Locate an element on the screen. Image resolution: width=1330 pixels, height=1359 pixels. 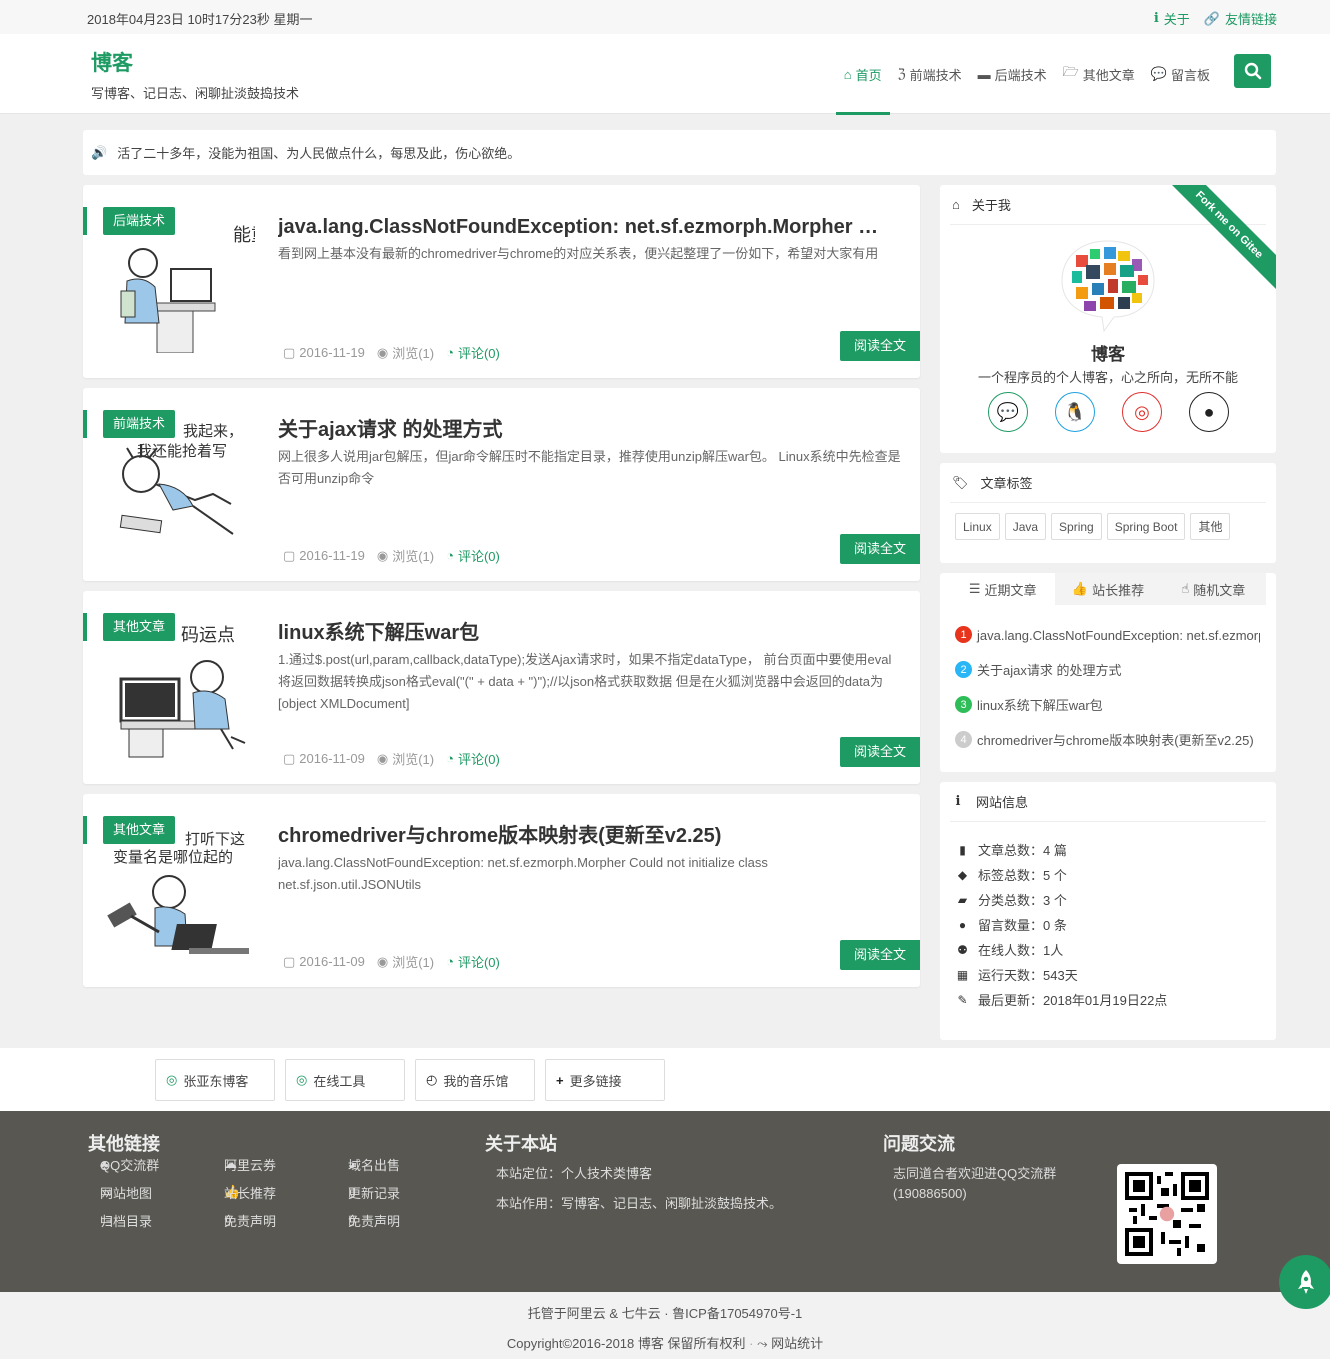
rank-badge: 3 is located at coordinates (963, 704).